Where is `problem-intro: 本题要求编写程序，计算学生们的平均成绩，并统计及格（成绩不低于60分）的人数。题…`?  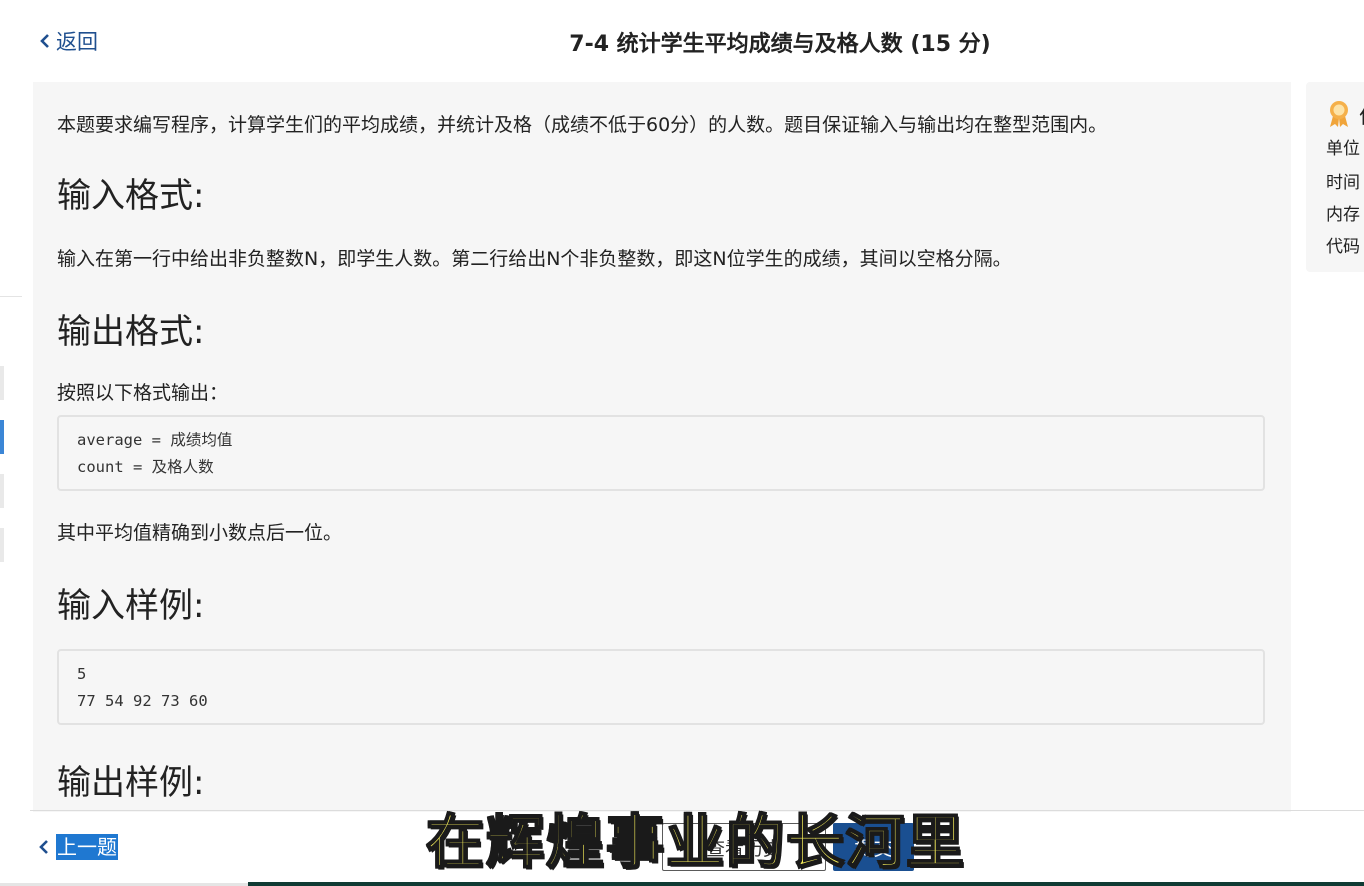 problem-intro: 本题要求编写程序，计算学生们的平均成绩，并统计及格（成绩不低于60分）的人数。题… is located at coordinates (582, 125).